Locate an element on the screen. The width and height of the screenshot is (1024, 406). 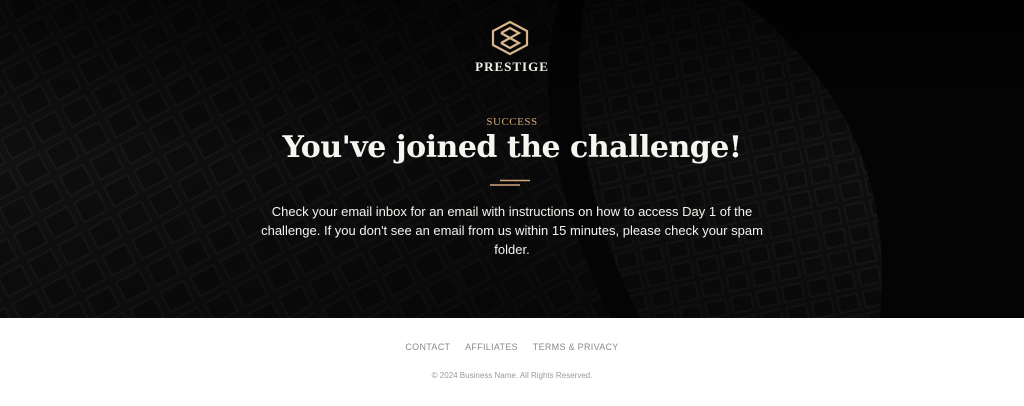
footer-nav: CONTACT AFFILIATES TERMS & PRIVACY is located at coordinates (512, 347).